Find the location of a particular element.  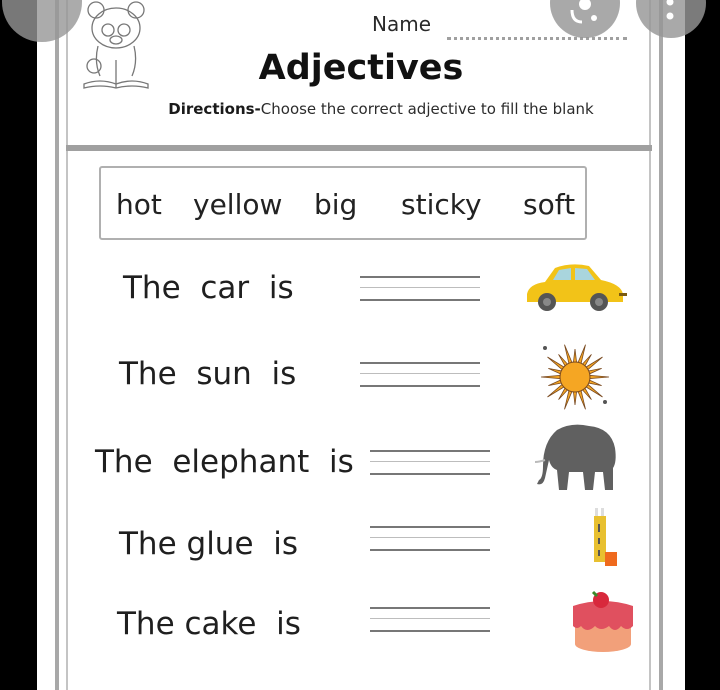

sentence-text: The elephant is is located at coordinates (224, 462).